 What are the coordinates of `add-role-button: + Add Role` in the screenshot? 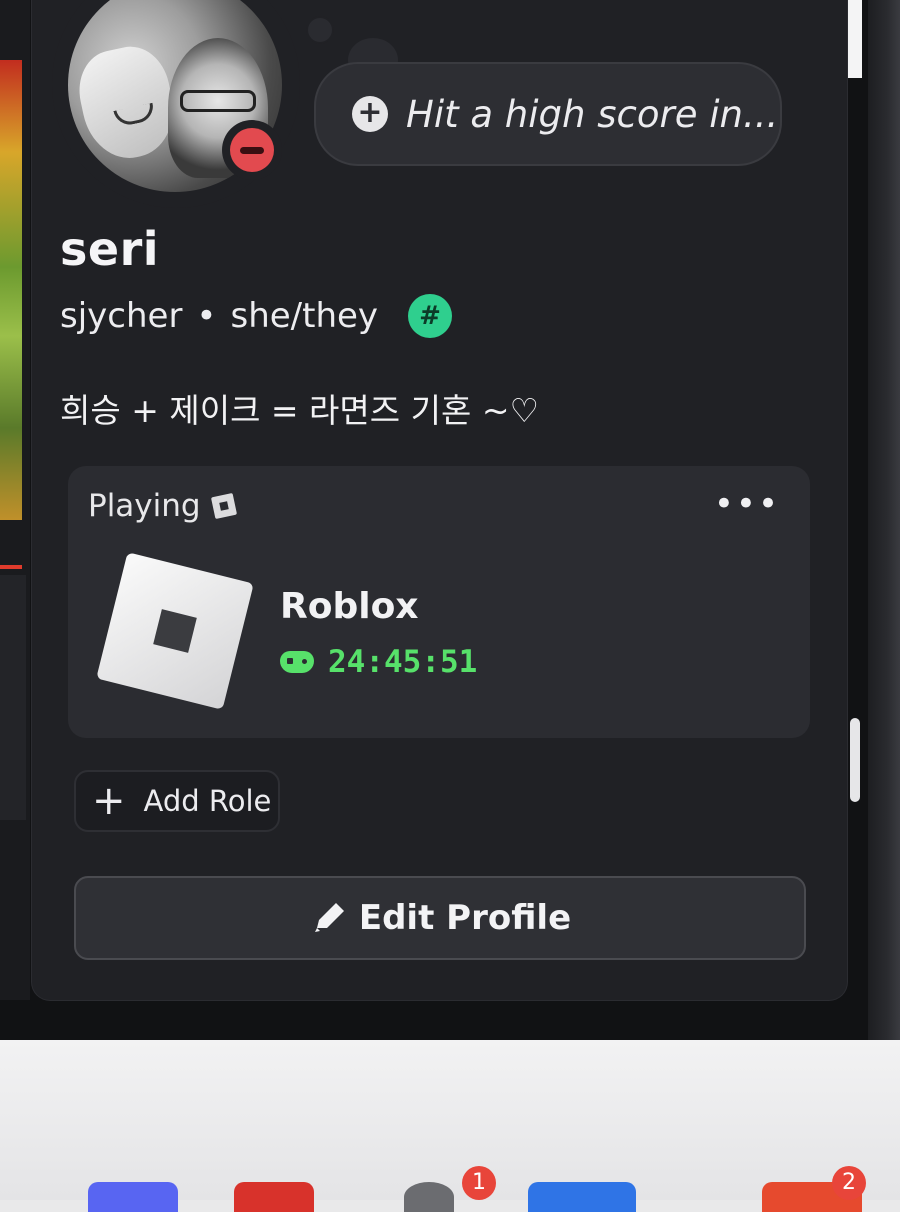 It's located at (177, 801).